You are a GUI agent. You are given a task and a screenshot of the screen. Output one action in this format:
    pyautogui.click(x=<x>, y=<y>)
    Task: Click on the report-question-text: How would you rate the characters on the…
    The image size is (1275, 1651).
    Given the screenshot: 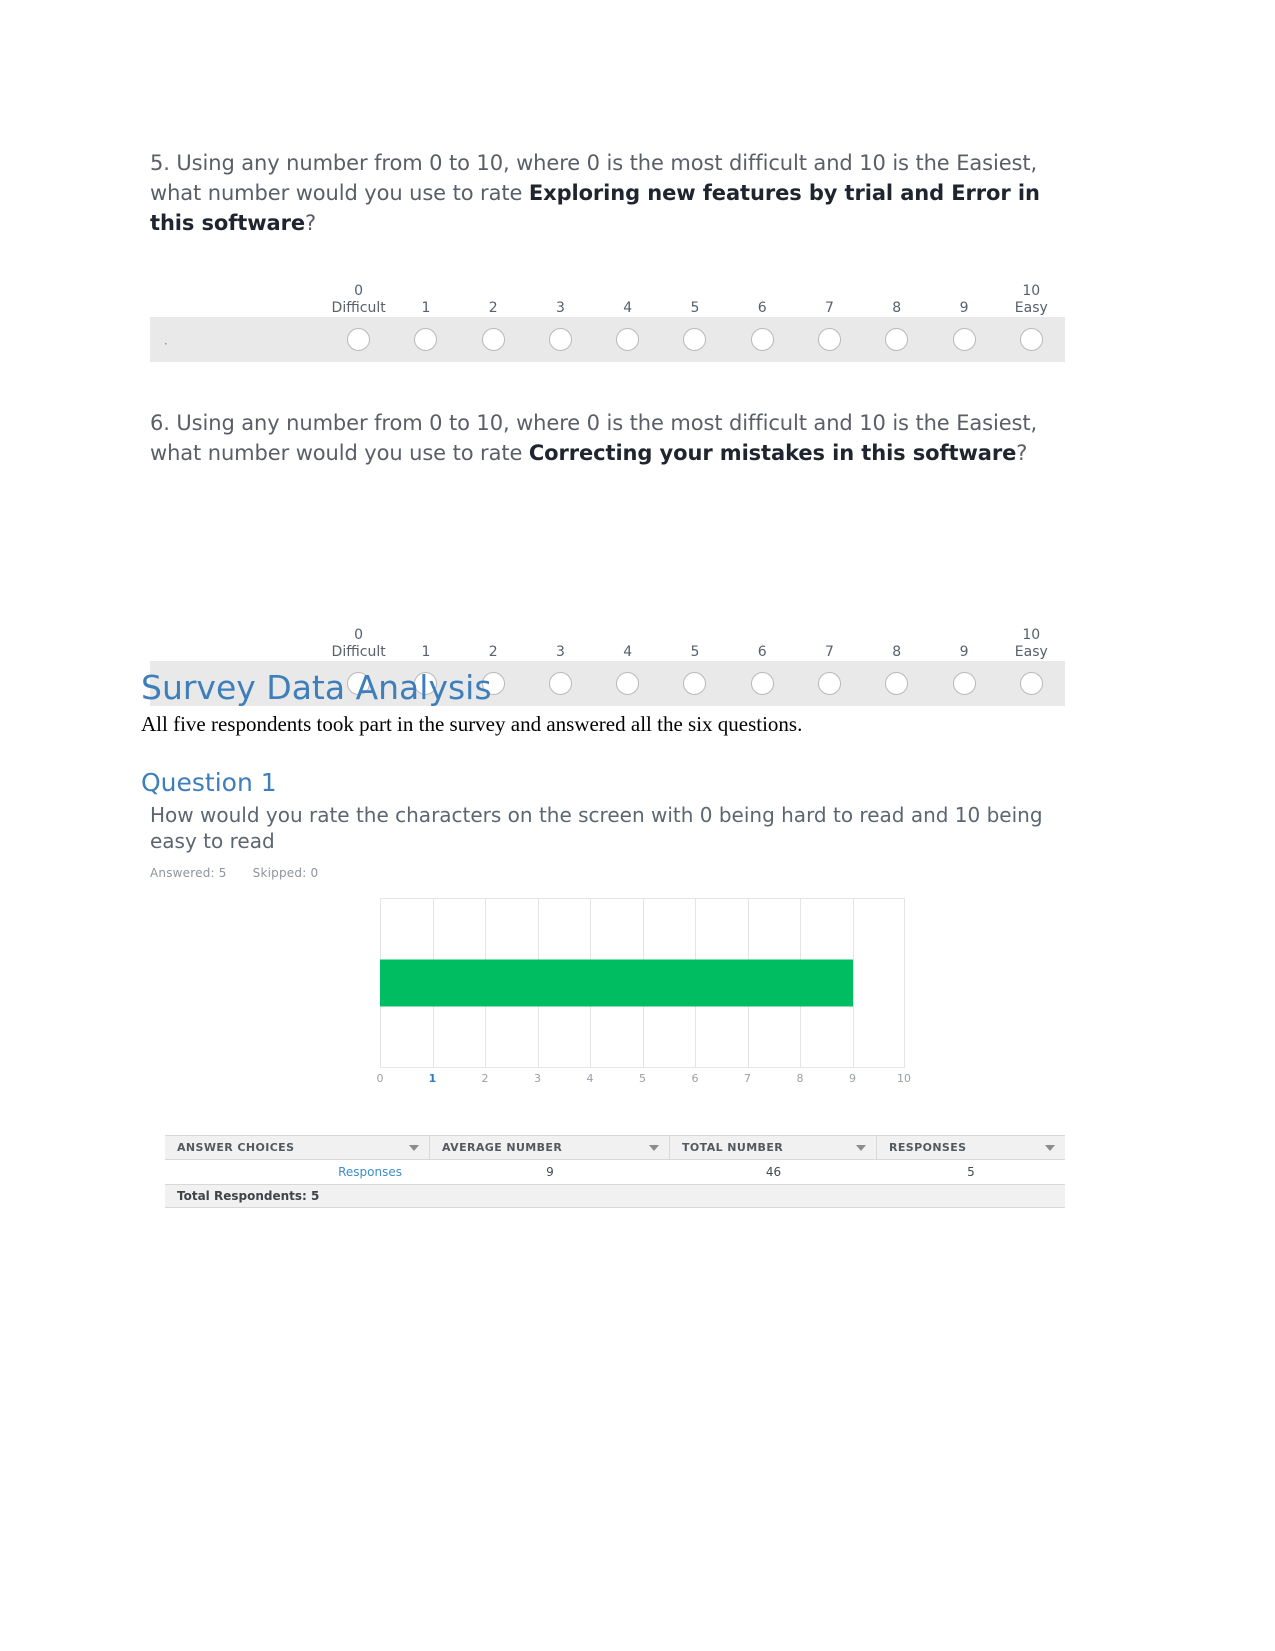 What is the action you would take?
    pyautogui.click(x=596, y=828)
    